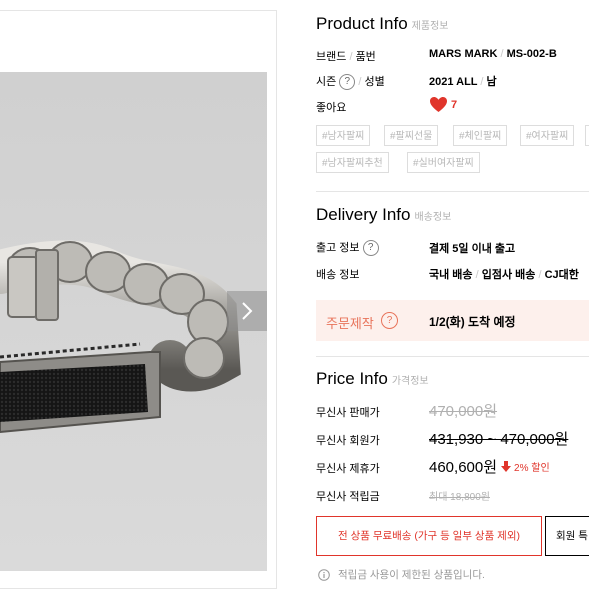 This screenshot has width=589, height=589. What do you see at coordinates (384, 214) in the screenshot?
I see `delivery-info-title: Delivery Info 배송정보` at bounding box center [384, 214].